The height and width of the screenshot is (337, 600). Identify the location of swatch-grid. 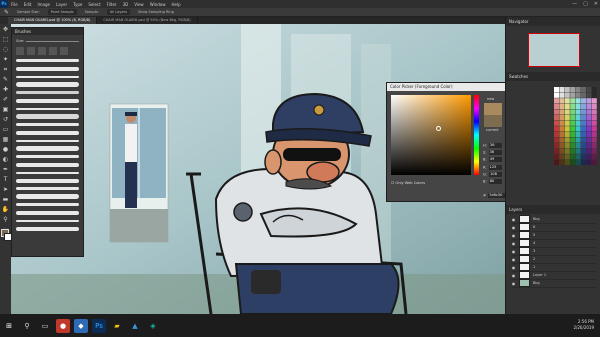
(576, 127).